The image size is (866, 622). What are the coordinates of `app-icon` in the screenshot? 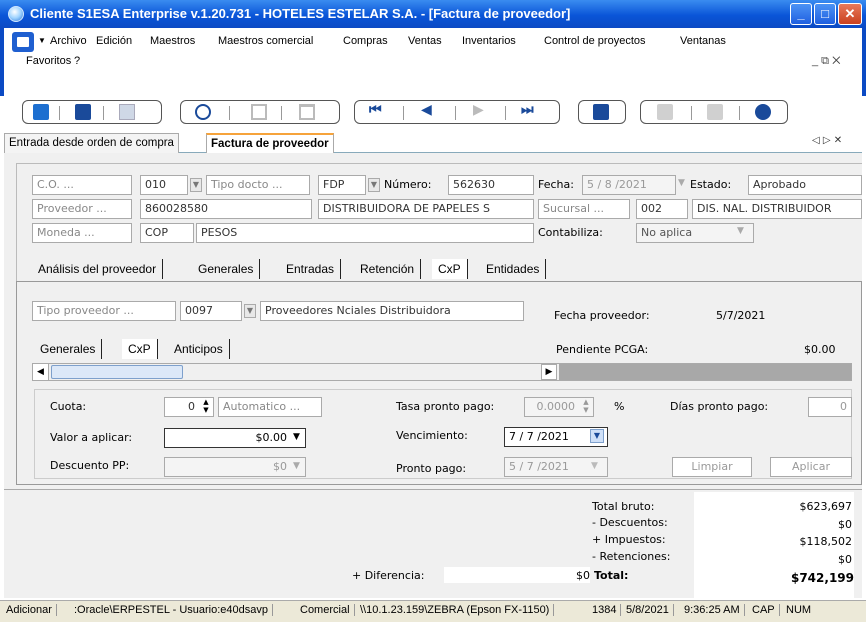 It's located at (16, 14).